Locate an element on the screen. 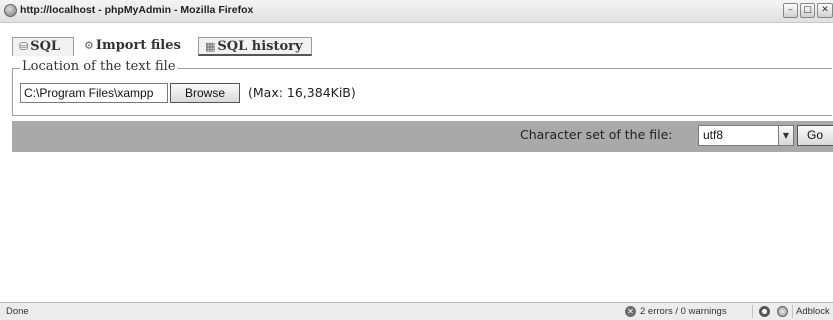 The image size is (833, 320). minimize-button: – is located at coordinates (790, 10).